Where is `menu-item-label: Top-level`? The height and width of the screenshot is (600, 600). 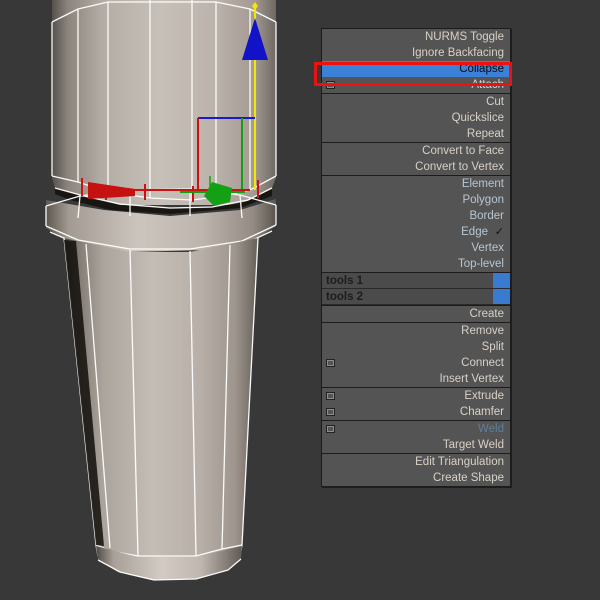 menu-item-label: Top-level is located at coordinates (480, 264).